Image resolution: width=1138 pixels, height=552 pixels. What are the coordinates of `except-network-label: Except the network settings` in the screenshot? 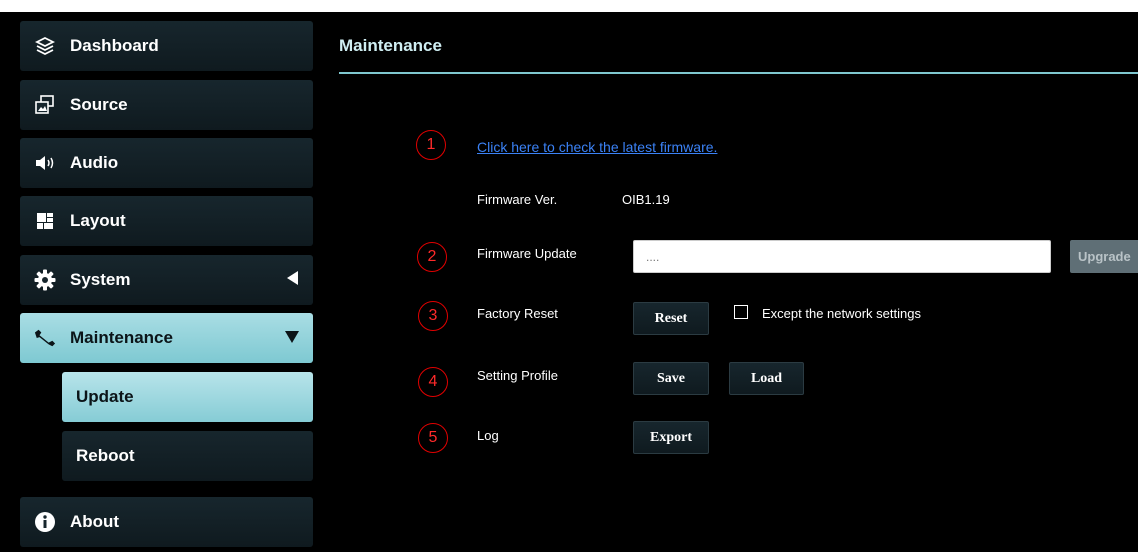 It's located at (841, 313).